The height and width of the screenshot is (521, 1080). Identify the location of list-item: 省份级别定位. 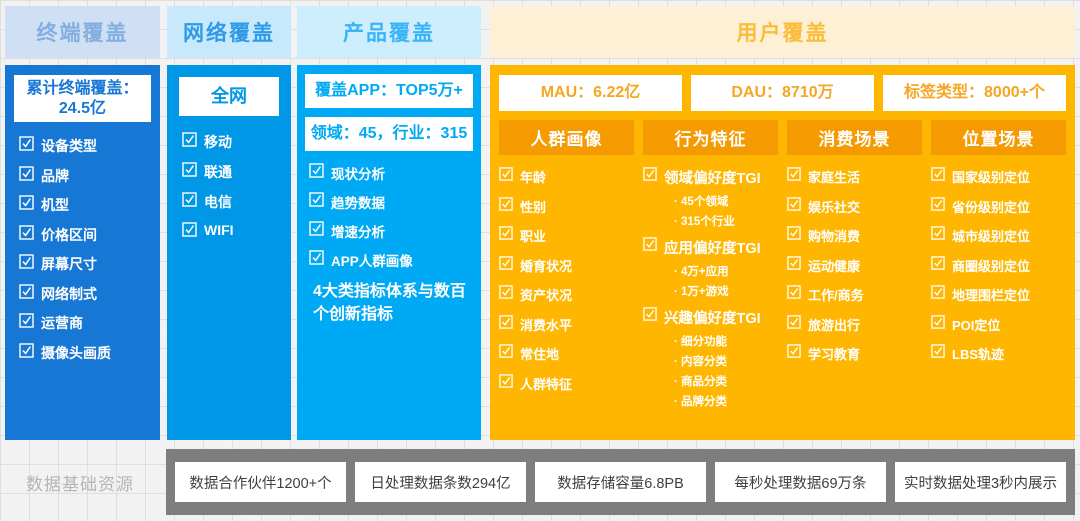
(998, 206).